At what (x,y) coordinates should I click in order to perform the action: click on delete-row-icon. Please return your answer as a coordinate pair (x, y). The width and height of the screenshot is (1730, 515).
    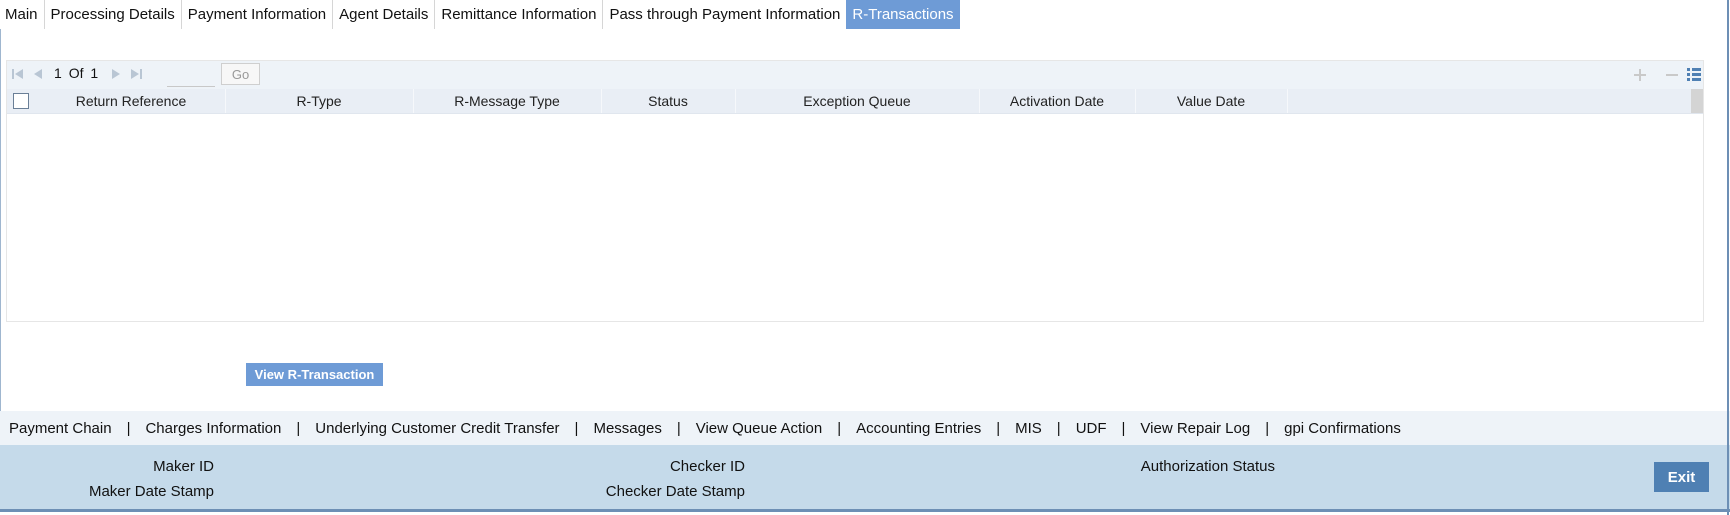
    Looking at the image, I should click on (1672, 75).